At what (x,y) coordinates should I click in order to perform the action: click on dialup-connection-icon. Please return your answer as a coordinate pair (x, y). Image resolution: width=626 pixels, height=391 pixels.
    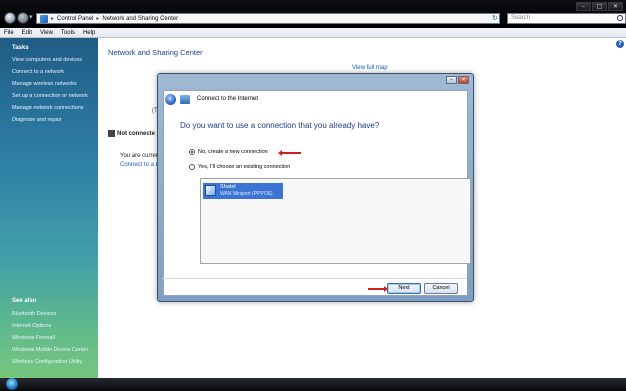
    Looking at the image, I should click on (210, 190).